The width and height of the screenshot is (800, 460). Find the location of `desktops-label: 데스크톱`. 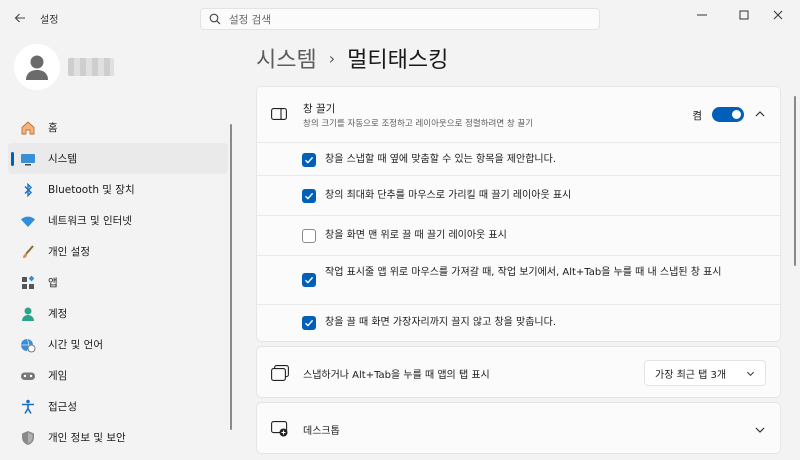

desktops-label: 데스크톱 is located at coordinates (321, 431).